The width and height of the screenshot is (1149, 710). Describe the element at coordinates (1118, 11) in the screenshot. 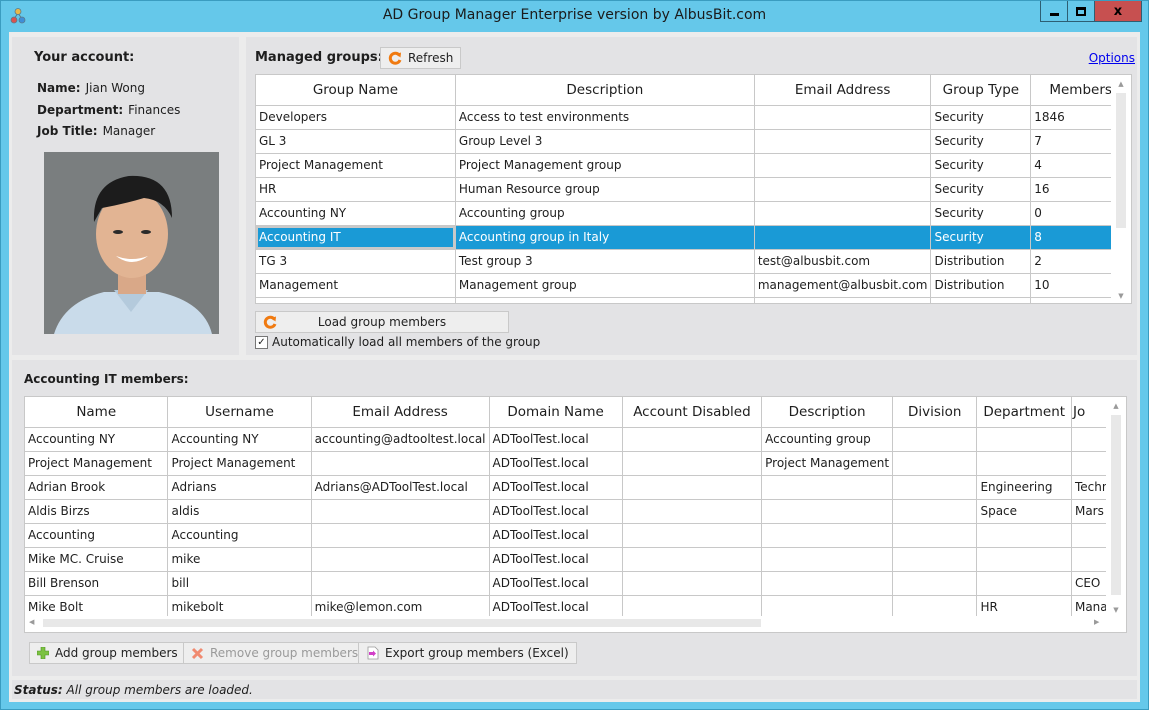

I see `close-button: x` at that location.